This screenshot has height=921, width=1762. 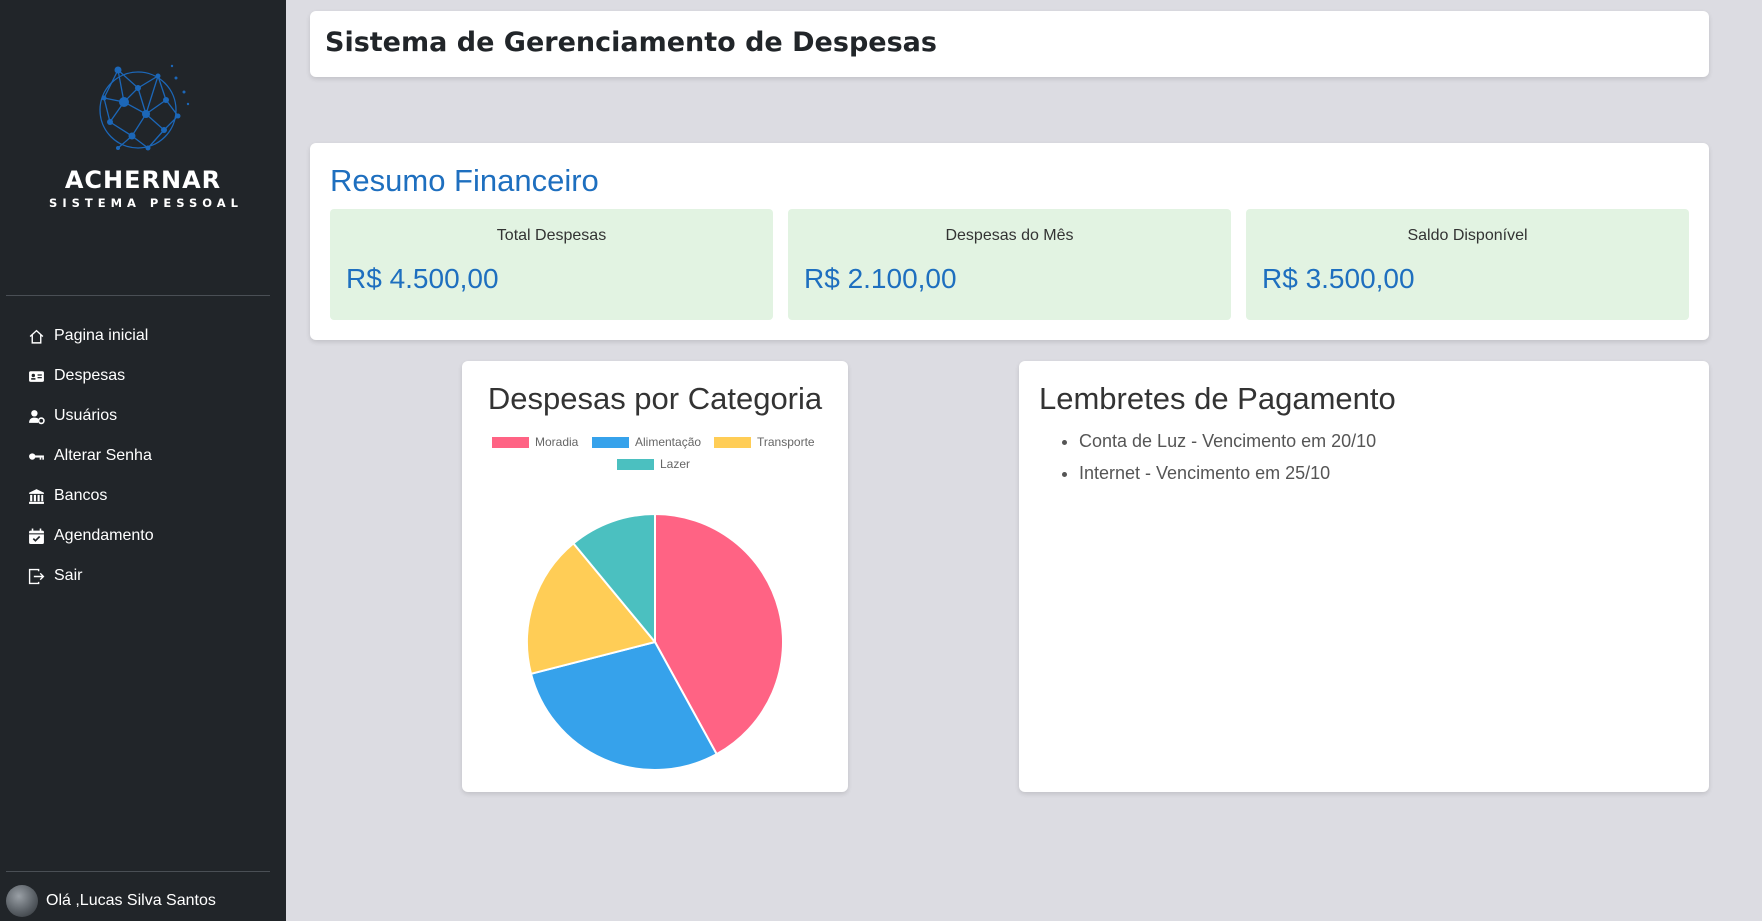 What do you see at coordinates (36, 496) in the screenshot?
I see `bank-icon` at bounding box center [36, 496].